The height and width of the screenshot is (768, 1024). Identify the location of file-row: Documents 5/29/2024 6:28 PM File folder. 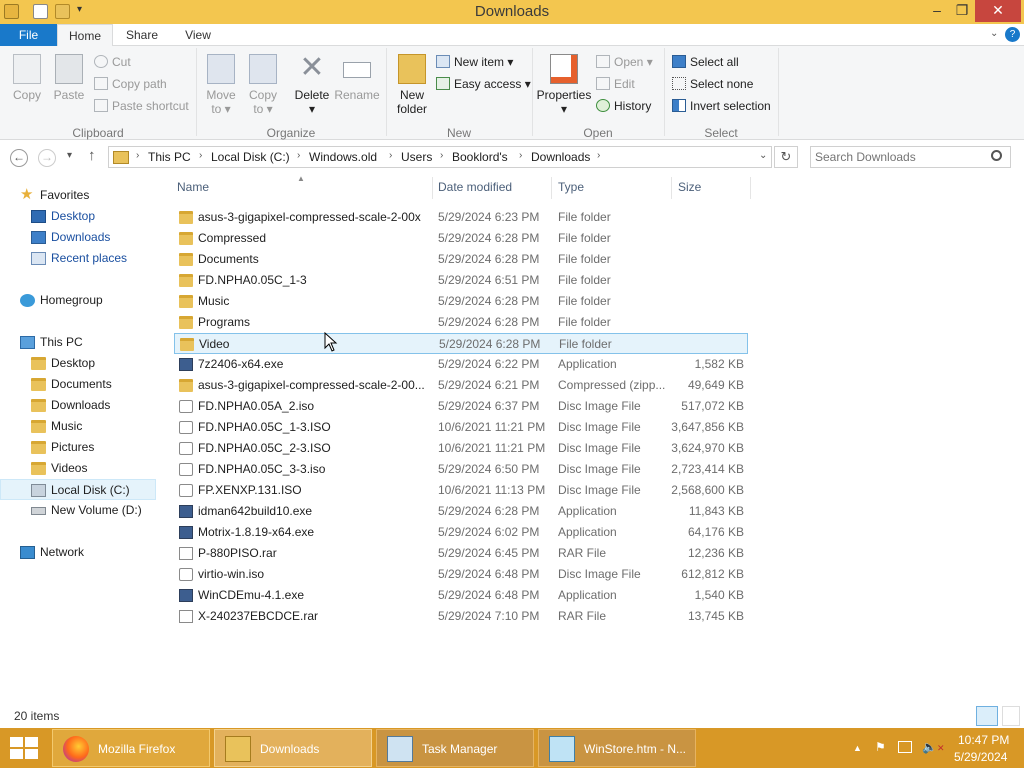
(461, 259).